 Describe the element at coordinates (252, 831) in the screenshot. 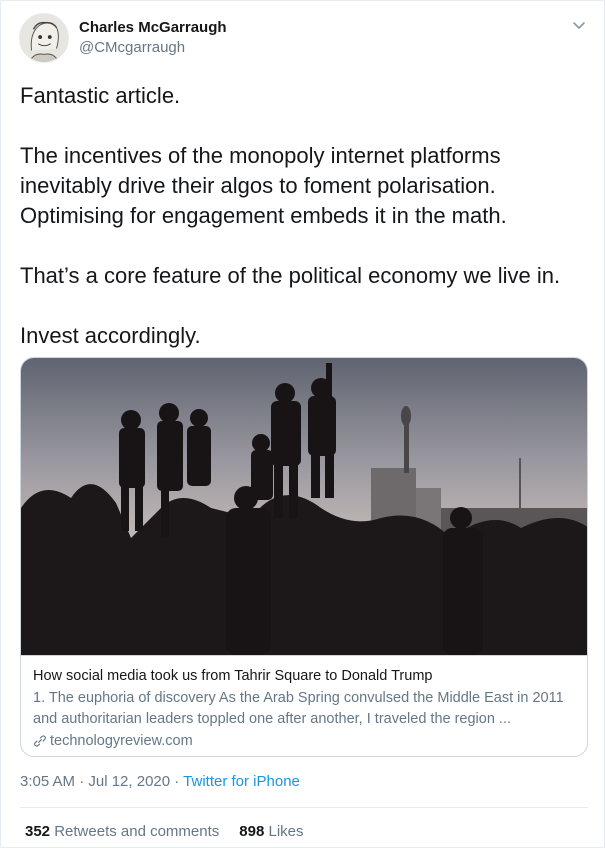

I see `likes-count: 898` at that location.